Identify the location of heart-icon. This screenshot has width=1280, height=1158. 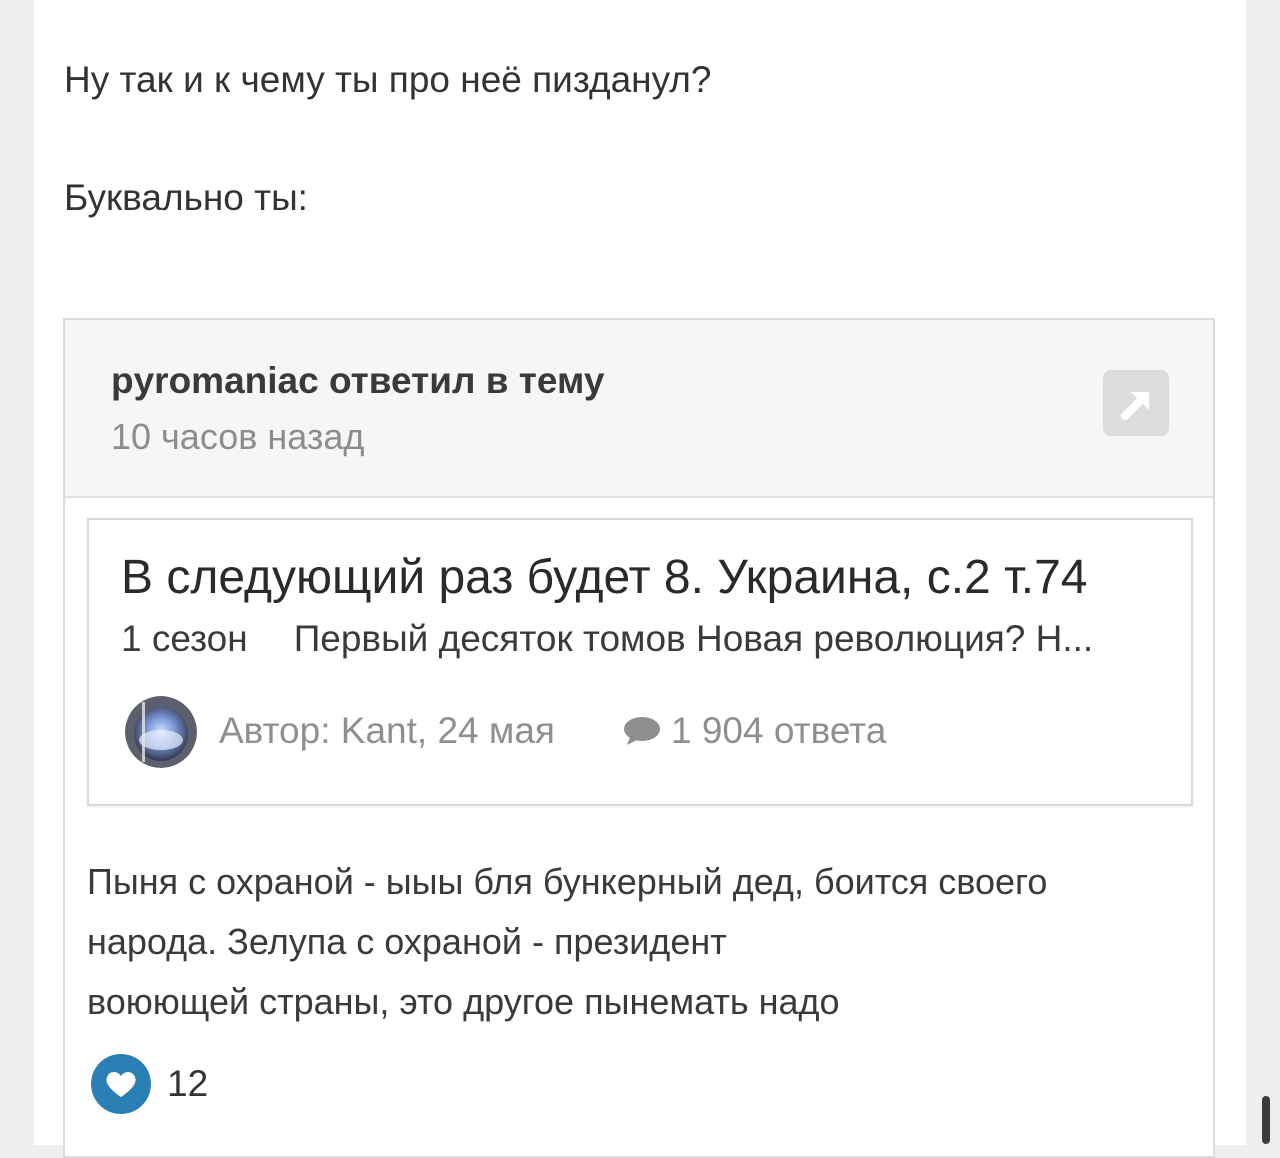
(121, 1084).